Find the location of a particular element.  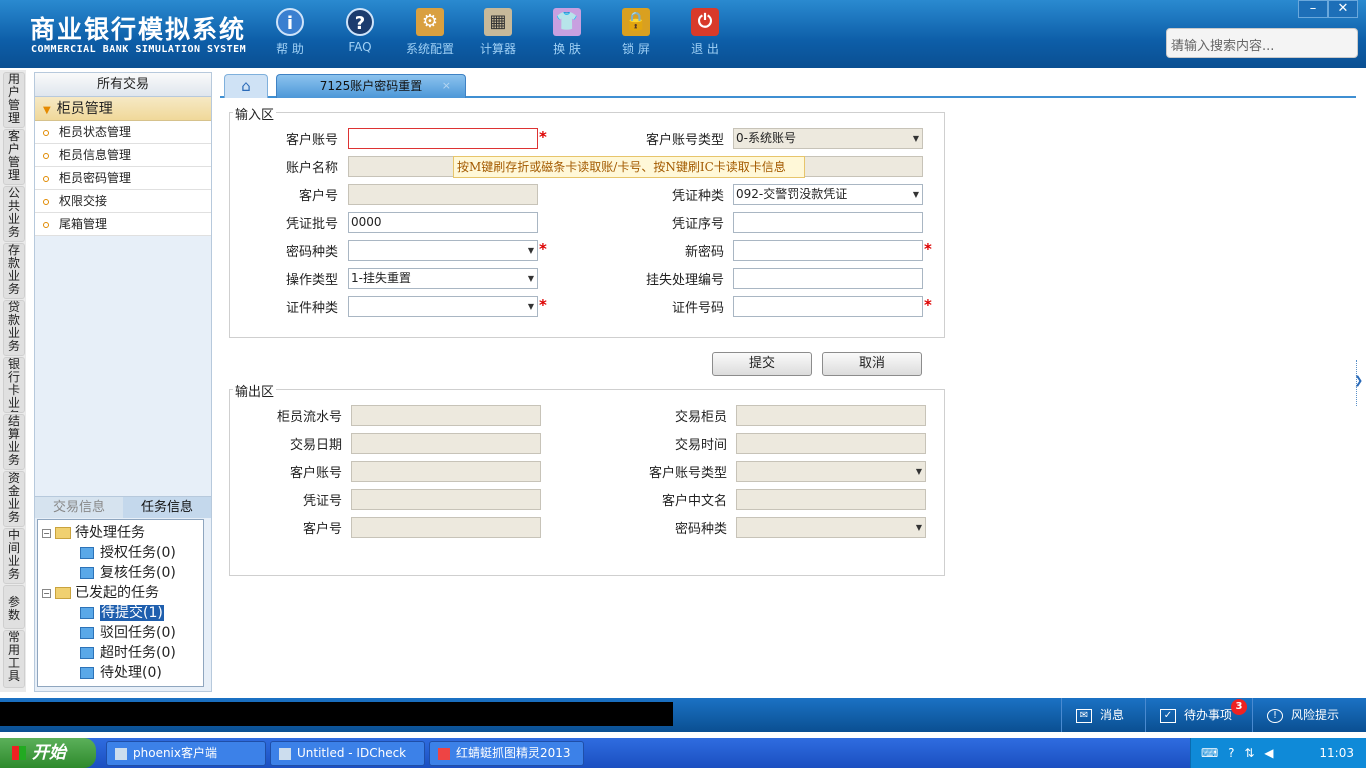

input-section-title: 输入区 is located at coordinates (255, 113).